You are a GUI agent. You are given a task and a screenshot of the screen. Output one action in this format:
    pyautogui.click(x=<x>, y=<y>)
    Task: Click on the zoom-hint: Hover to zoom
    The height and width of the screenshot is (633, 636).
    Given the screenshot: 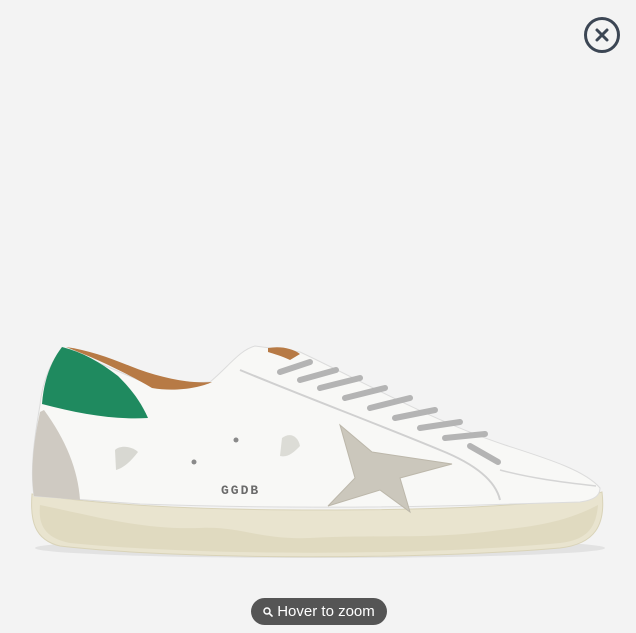 What is the action you would take?
    pyautogui.click(x=319, y=611)
    